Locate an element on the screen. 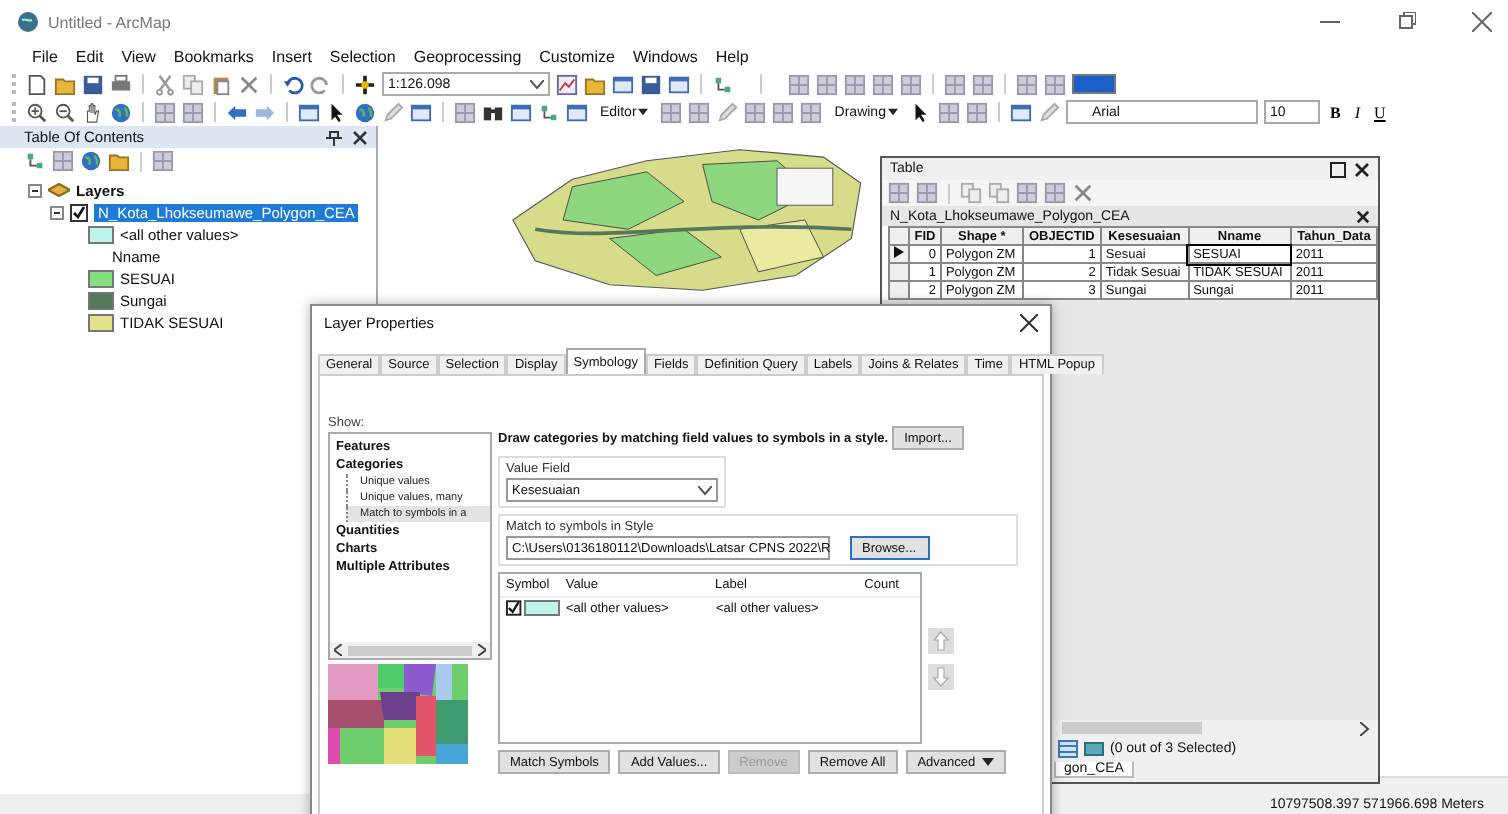  italic-button: I is located at coordinates (1357, 112).